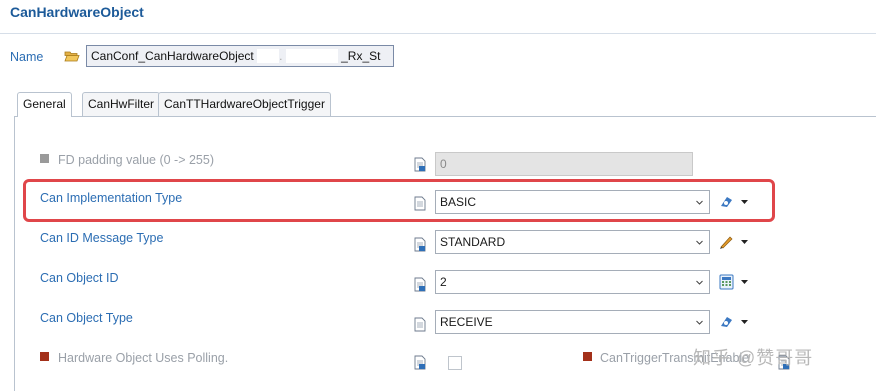 This screenshot has height=391, width=876. Describe the element at coordinates (572, 242) in the screenshot. I see `id-msg-type-select: STANDARD` at that location.